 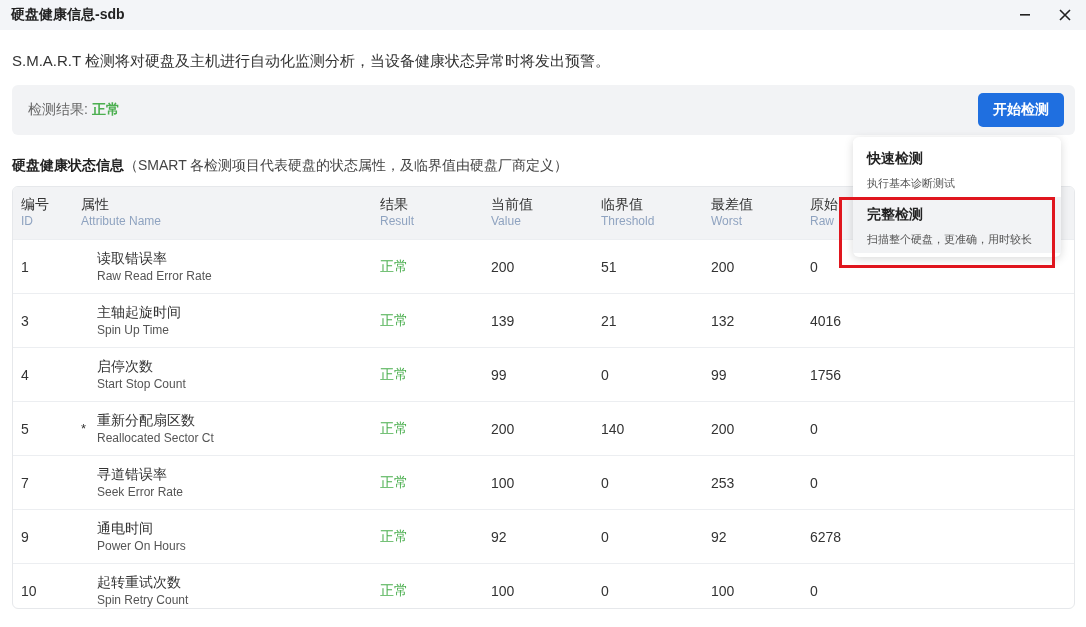 What do you see at coordinates (134, 330) in the screenshot?
I see `attribute-english-name: Spin Up Time` at bounding box center [134, 330].